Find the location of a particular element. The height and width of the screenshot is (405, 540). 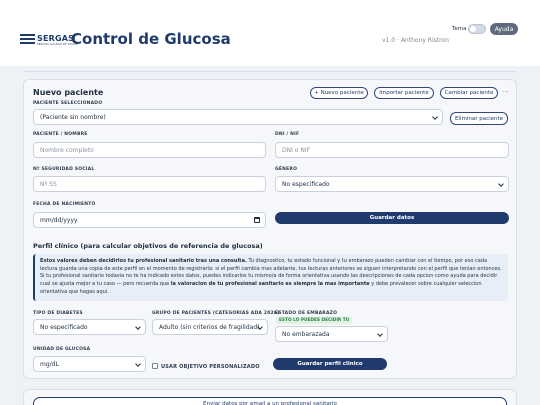

dni-input: DNI o NIF is located at coordinates (392, 150).